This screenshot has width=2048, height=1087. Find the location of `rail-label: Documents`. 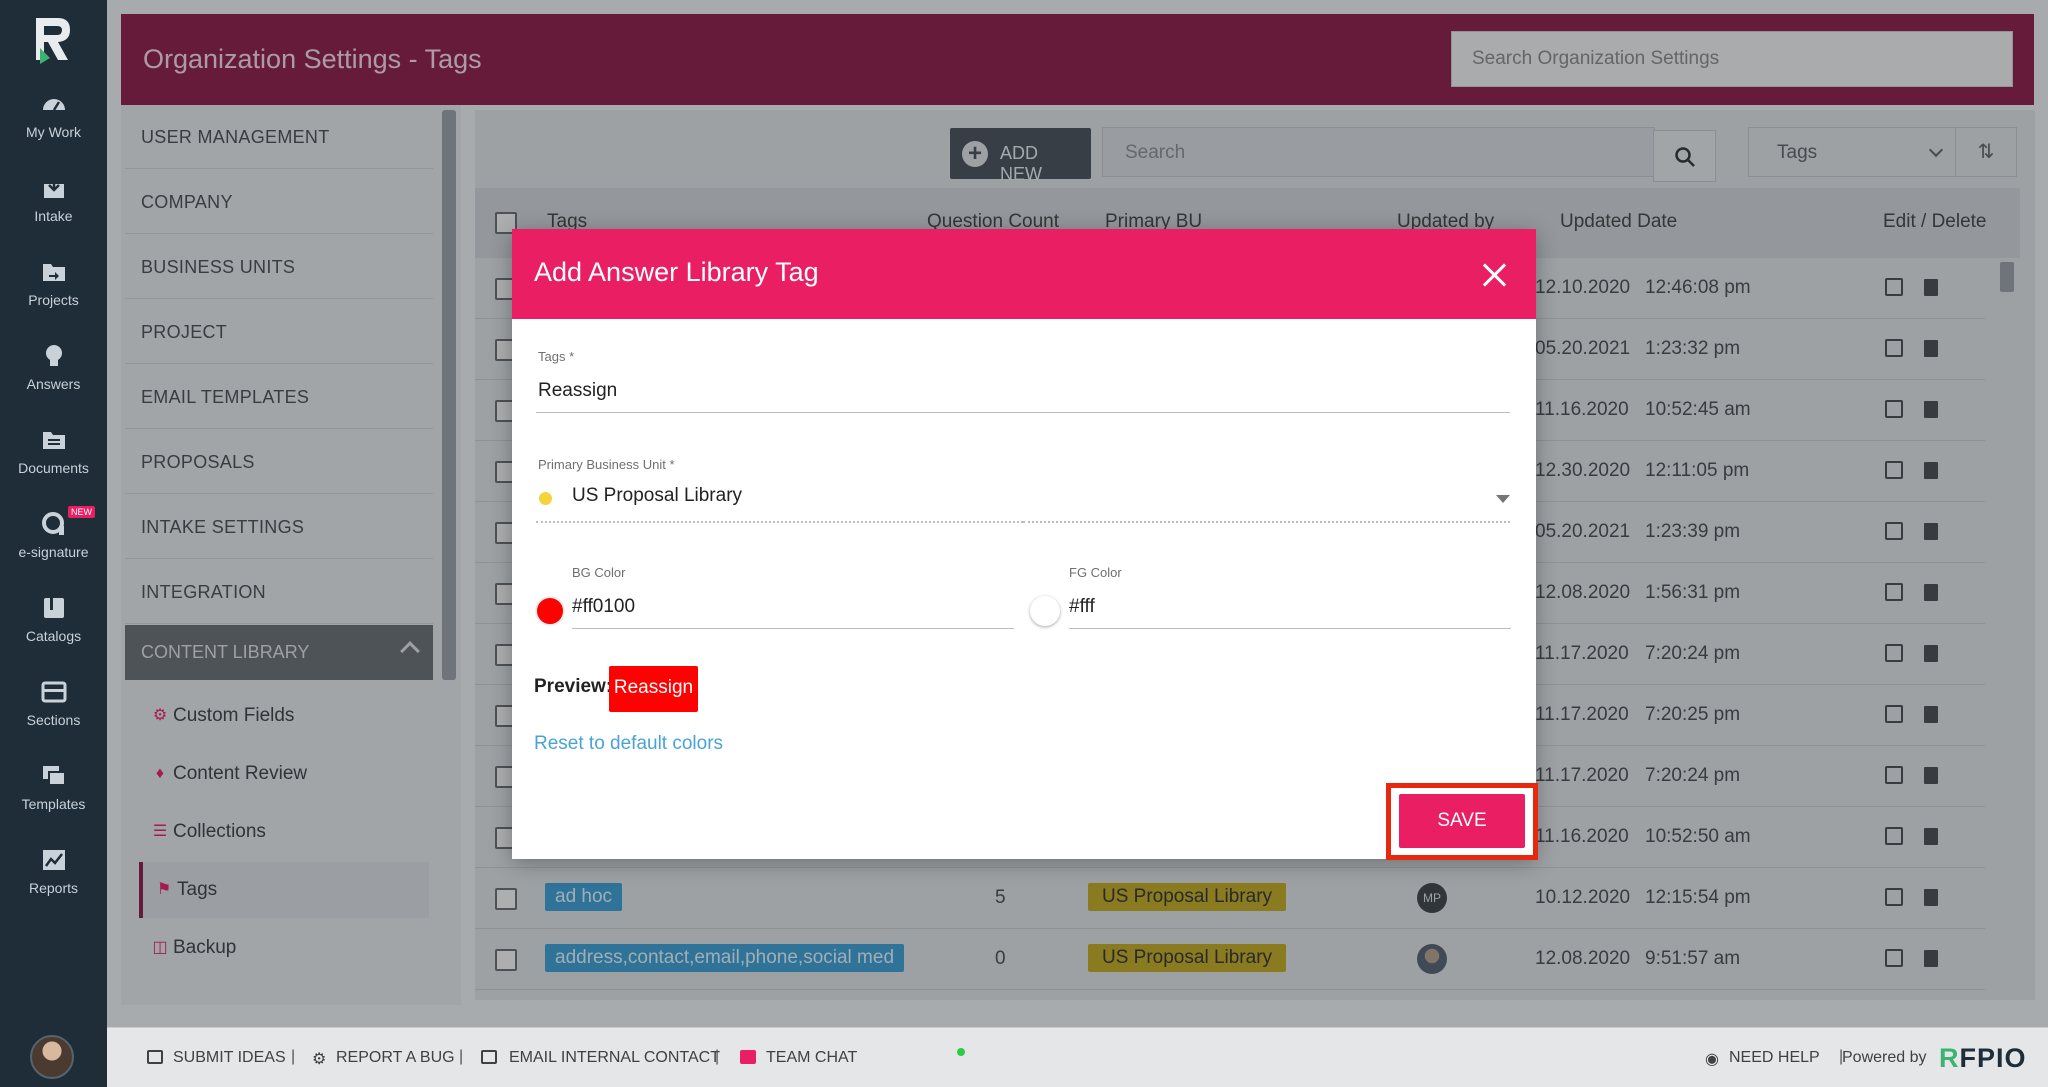

rail-label: Documents is located at coordinates (53, 468).